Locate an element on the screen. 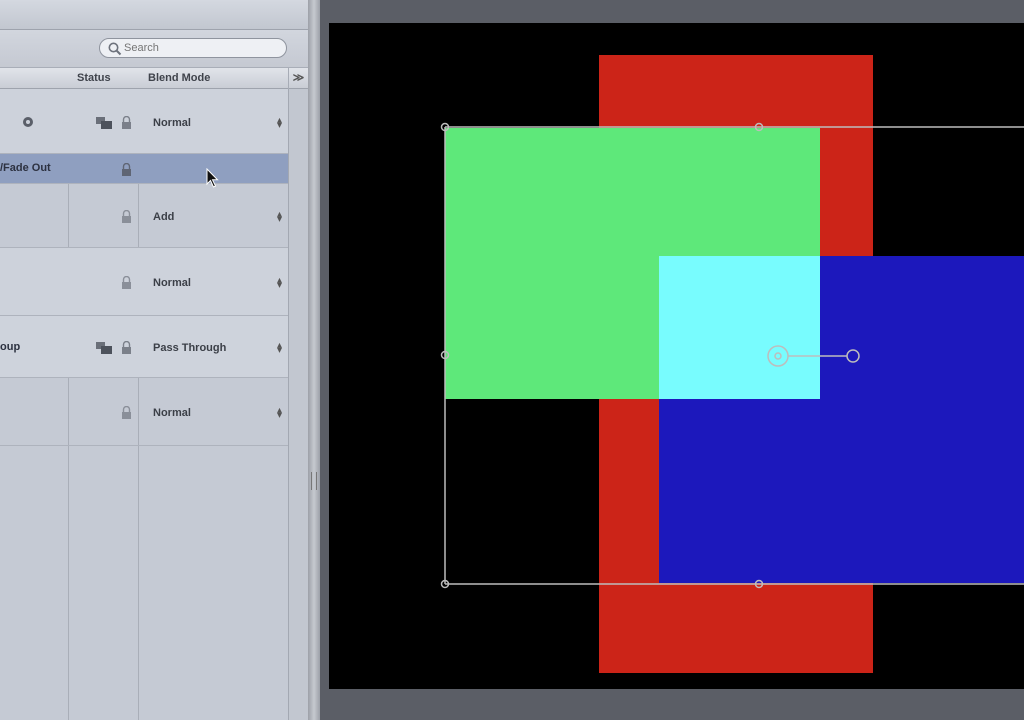 The width and height of the screenshot is (1024, 720). blend-mode-value: Pass Through is located at coordinates (189, 348).